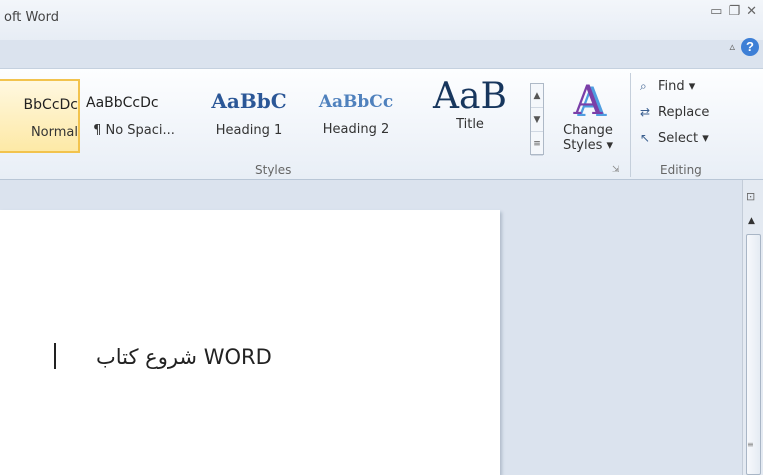  I want to click on scrollbar-grip-icon: ≡, so click(750, 444).